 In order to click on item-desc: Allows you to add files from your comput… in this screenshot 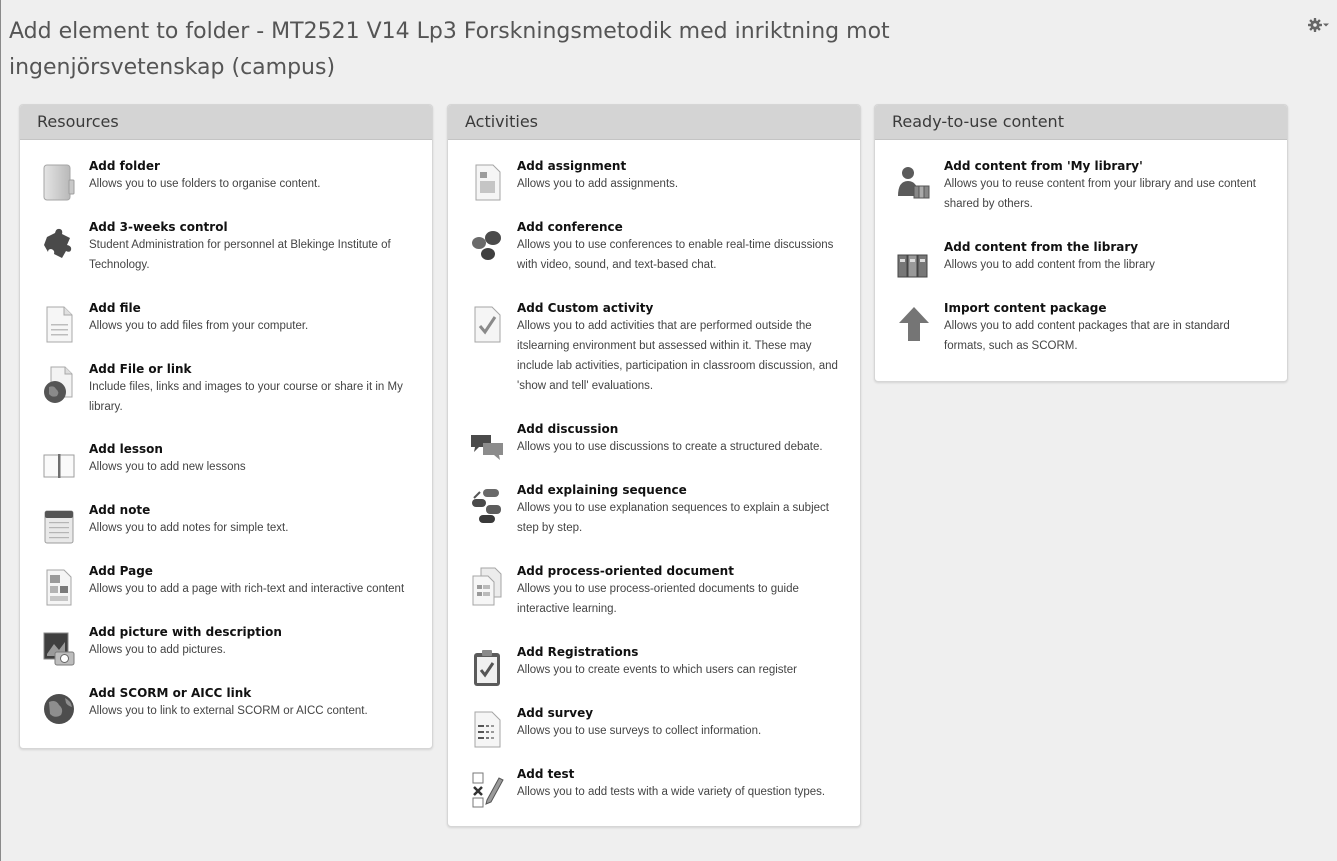, I will do `click(199, 326)`.